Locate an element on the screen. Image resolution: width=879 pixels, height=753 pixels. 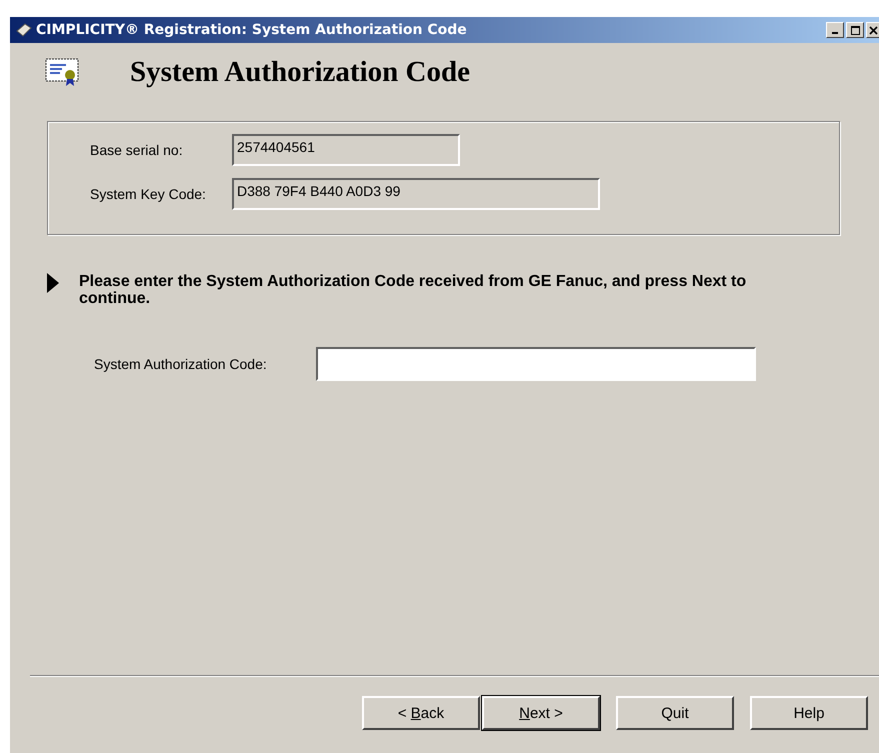
wizard-button: Quit is located at coordinates (675, 713).